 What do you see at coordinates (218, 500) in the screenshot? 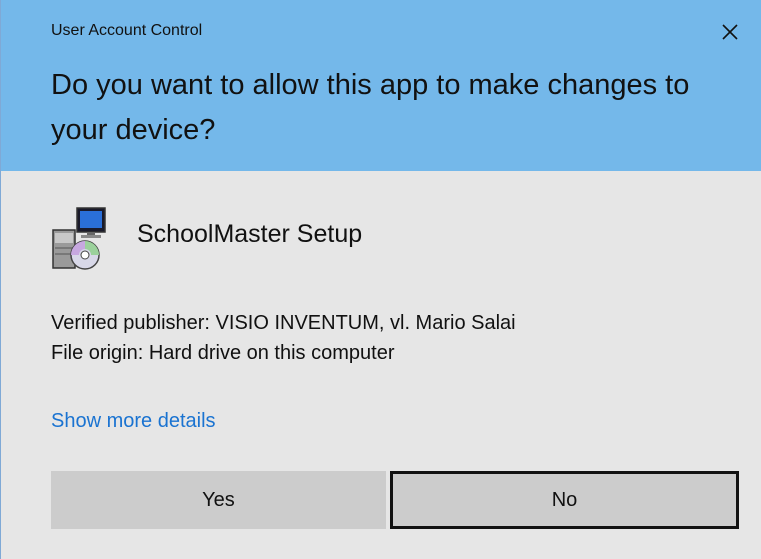
I see `yes-button: Yes` at bounding box center [218, 500].